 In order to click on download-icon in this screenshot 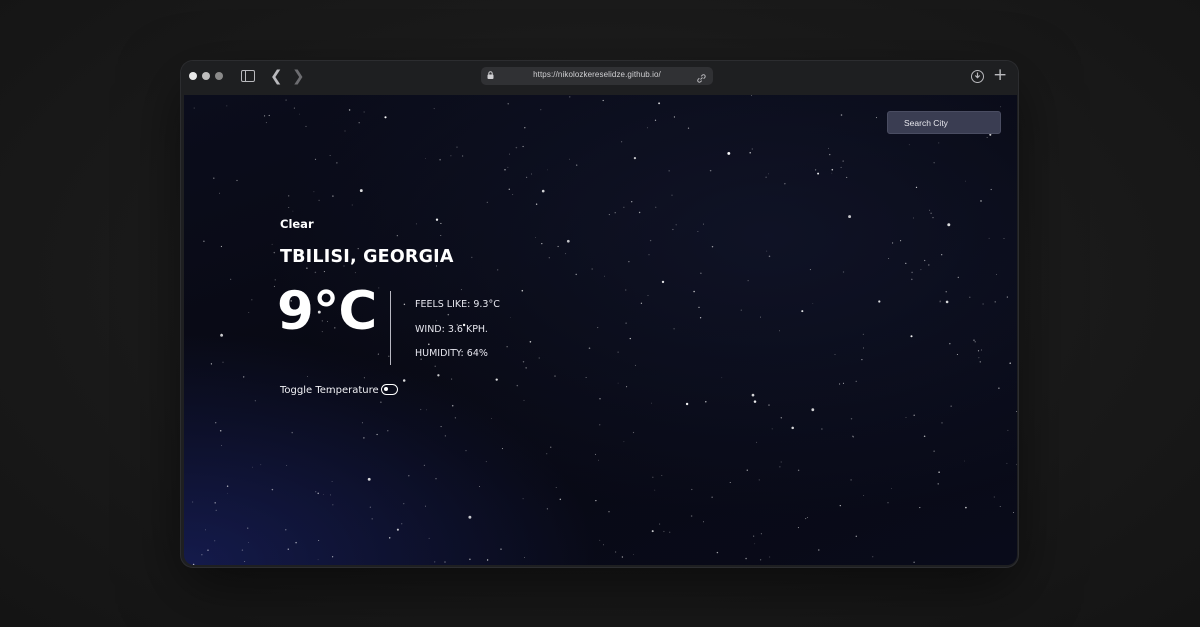, I will do `click(977, 76)`.